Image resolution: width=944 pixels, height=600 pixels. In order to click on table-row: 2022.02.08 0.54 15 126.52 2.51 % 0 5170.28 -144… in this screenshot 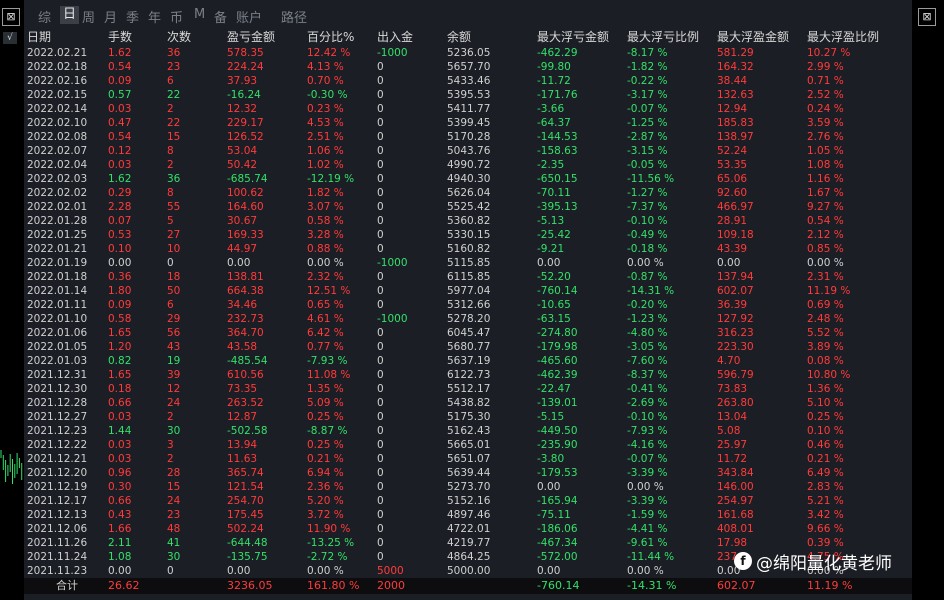, I will do `click(468, 137)`.